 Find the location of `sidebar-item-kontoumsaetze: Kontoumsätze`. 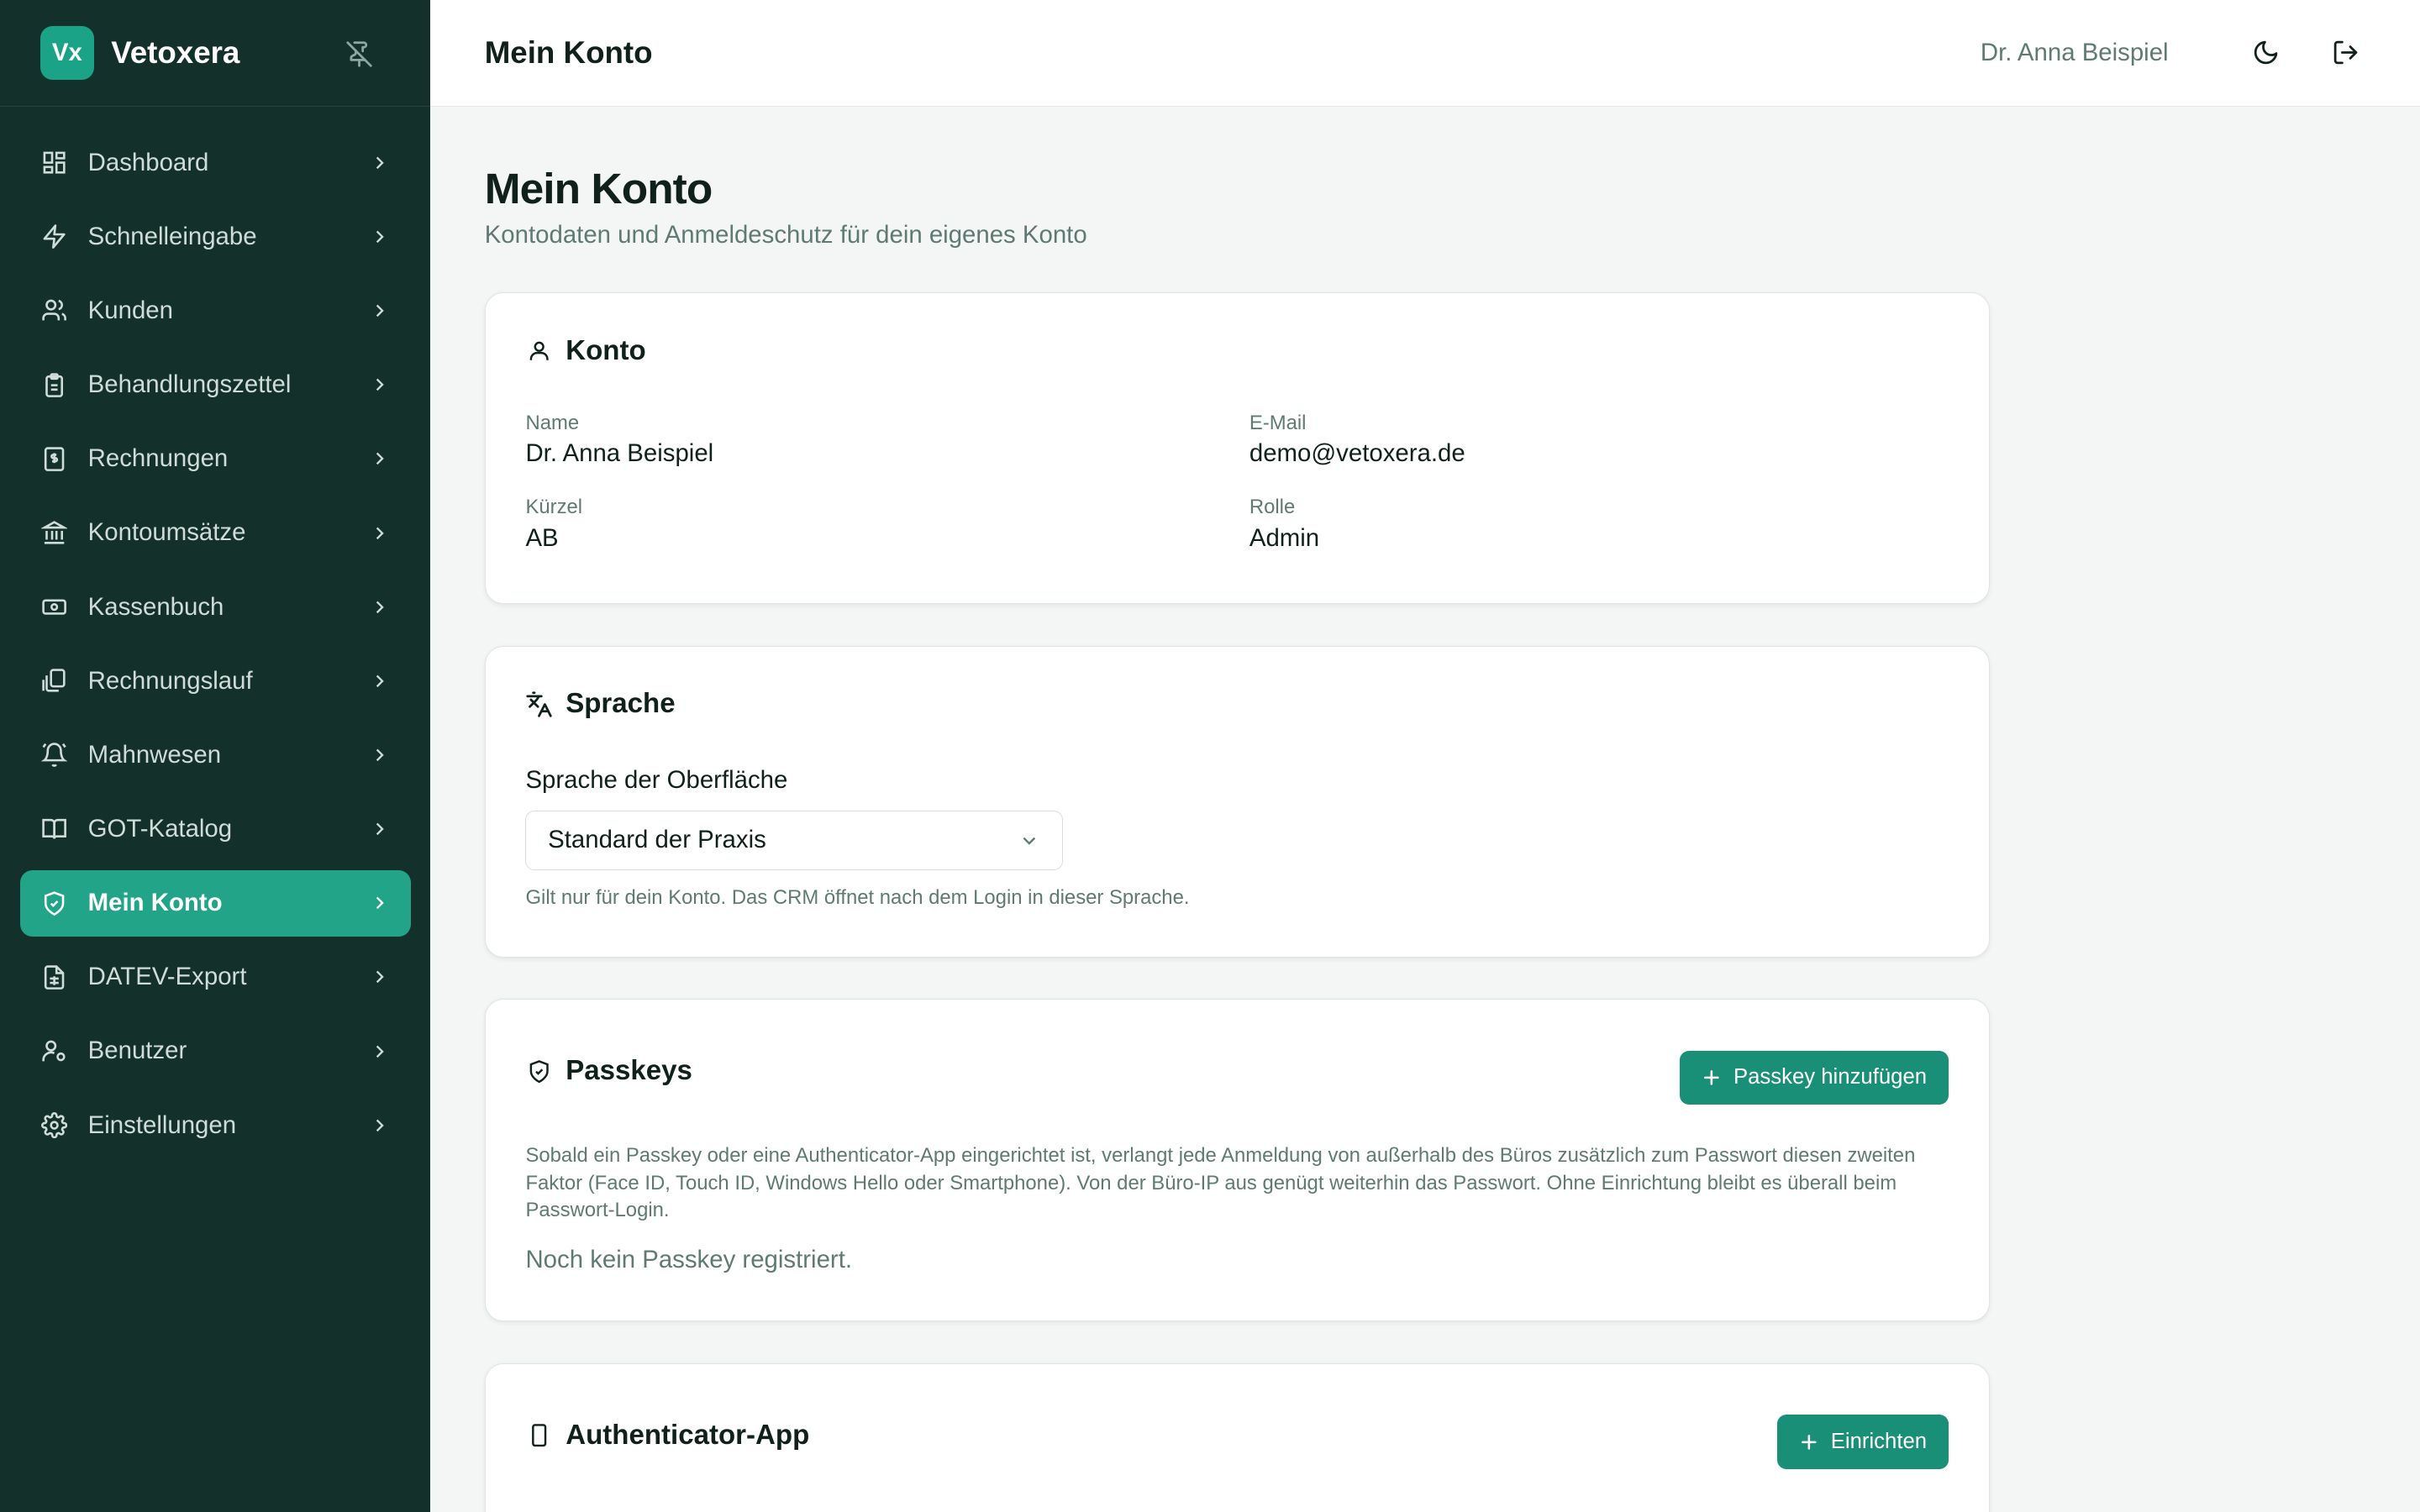

sidebar-item-kontoumsaetze: Kontoumsätze is located at coordinates (216, 533).